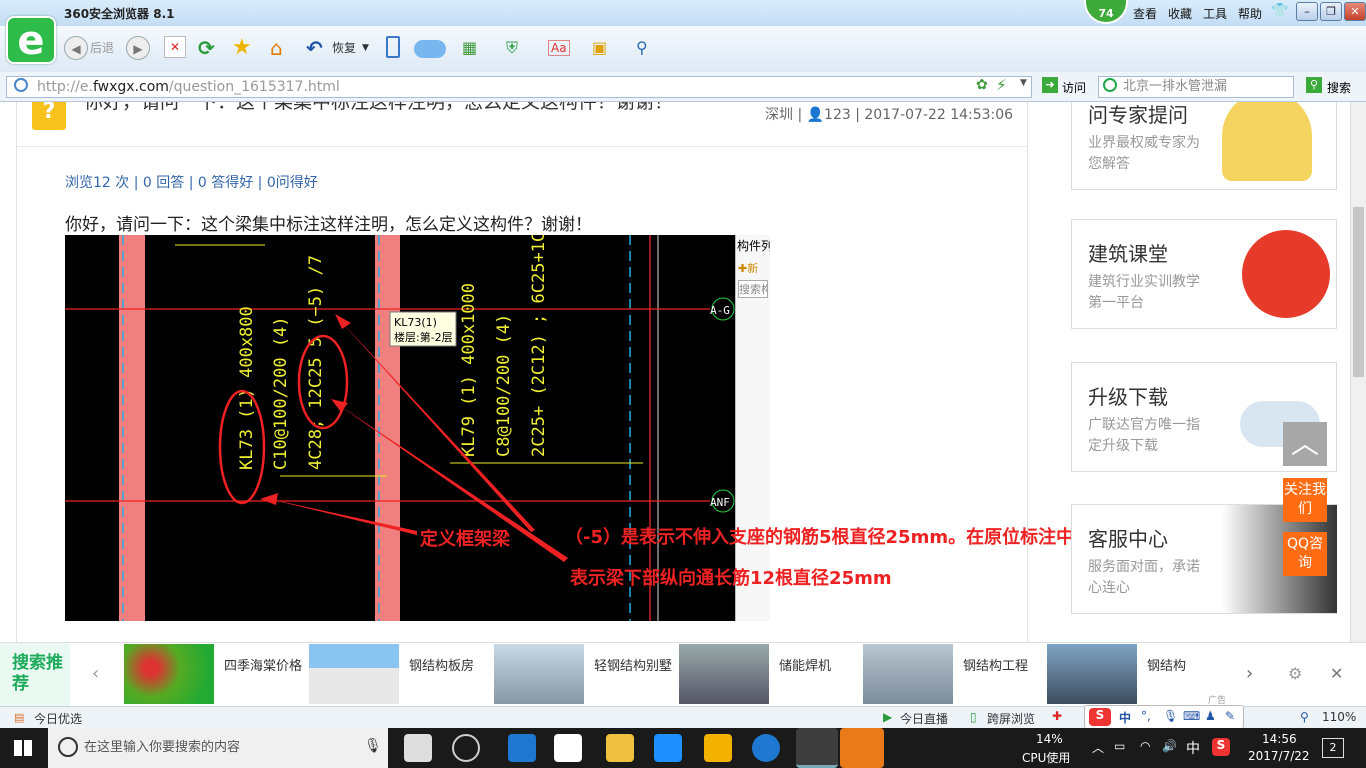 This screenshot has width=1366, height=768. Describe the element at coordinates (276, 48) in the screenshot. I see `home-icon: ⌂` at that location.